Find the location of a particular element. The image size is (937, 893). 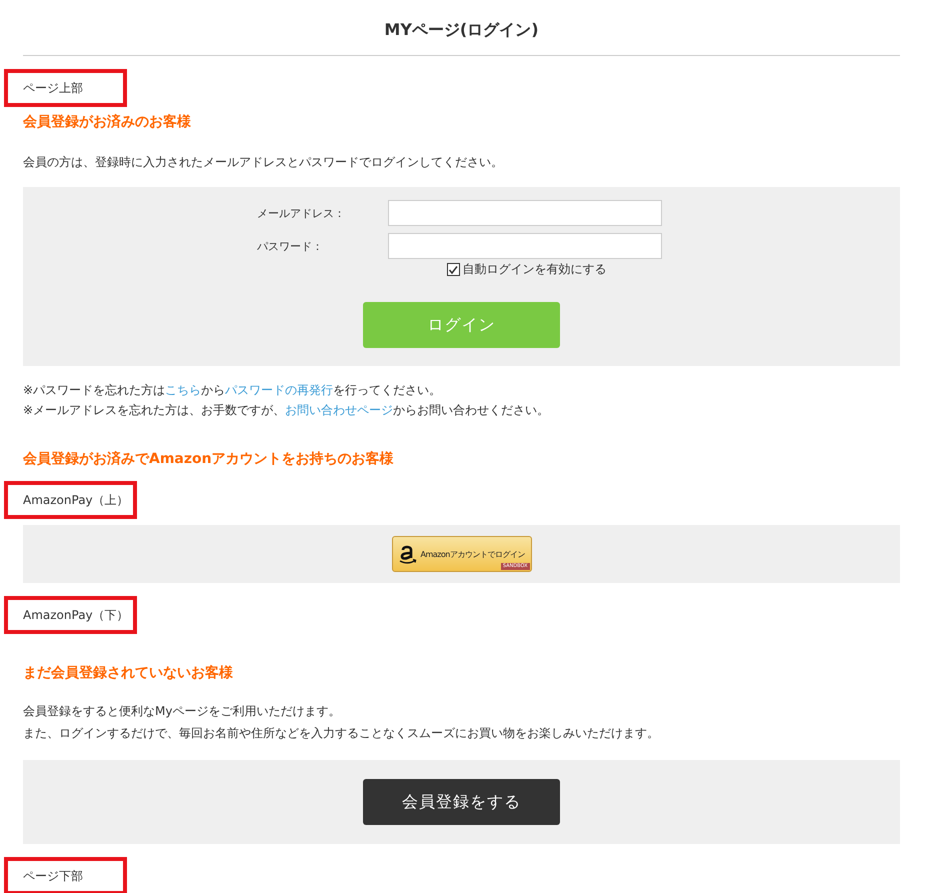

help-text: ※メールアドレスを忘れた方は、お手数ですが、お問い合わせページからお問い合わせください。 is located at coordinates (286, 410).